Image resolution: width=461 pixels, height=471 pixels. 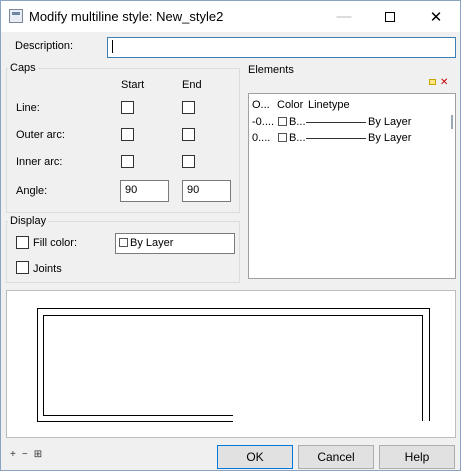 What do you see at coordinates (39, 162) in the screenshot?
I see `caps-inner-arc-label: Inner arc:` at bounding box center [39, 162].